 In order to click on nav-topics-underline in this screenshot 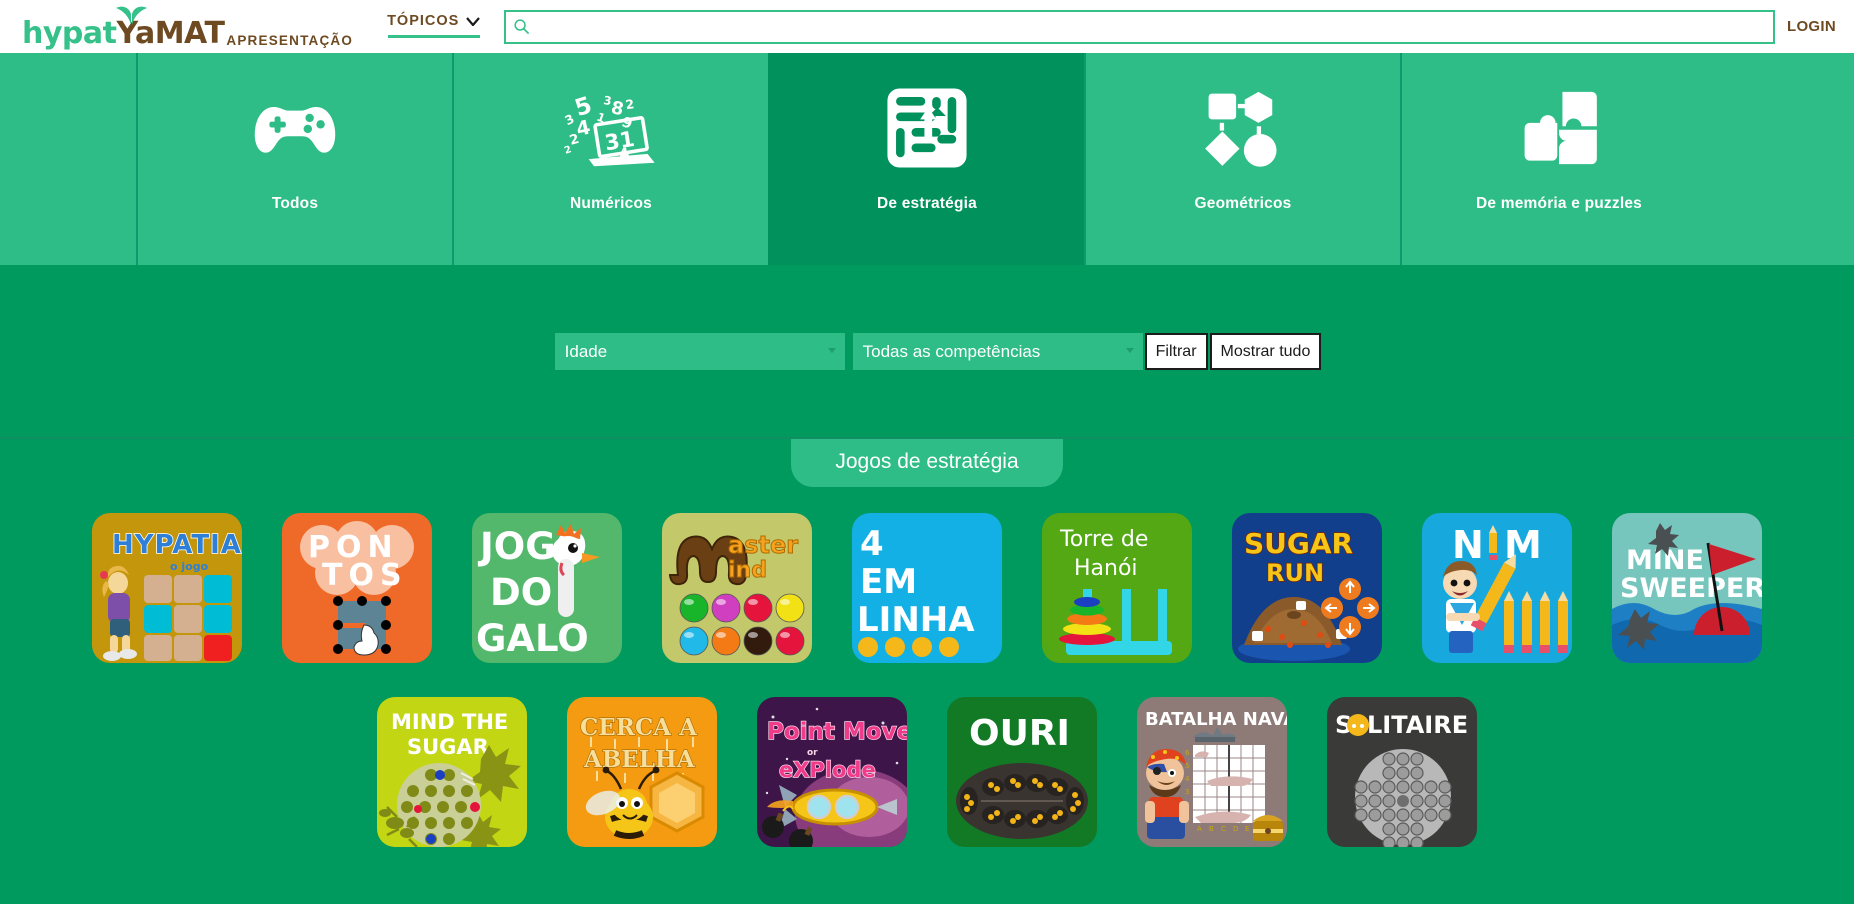, I will do `click(433, 36)`.